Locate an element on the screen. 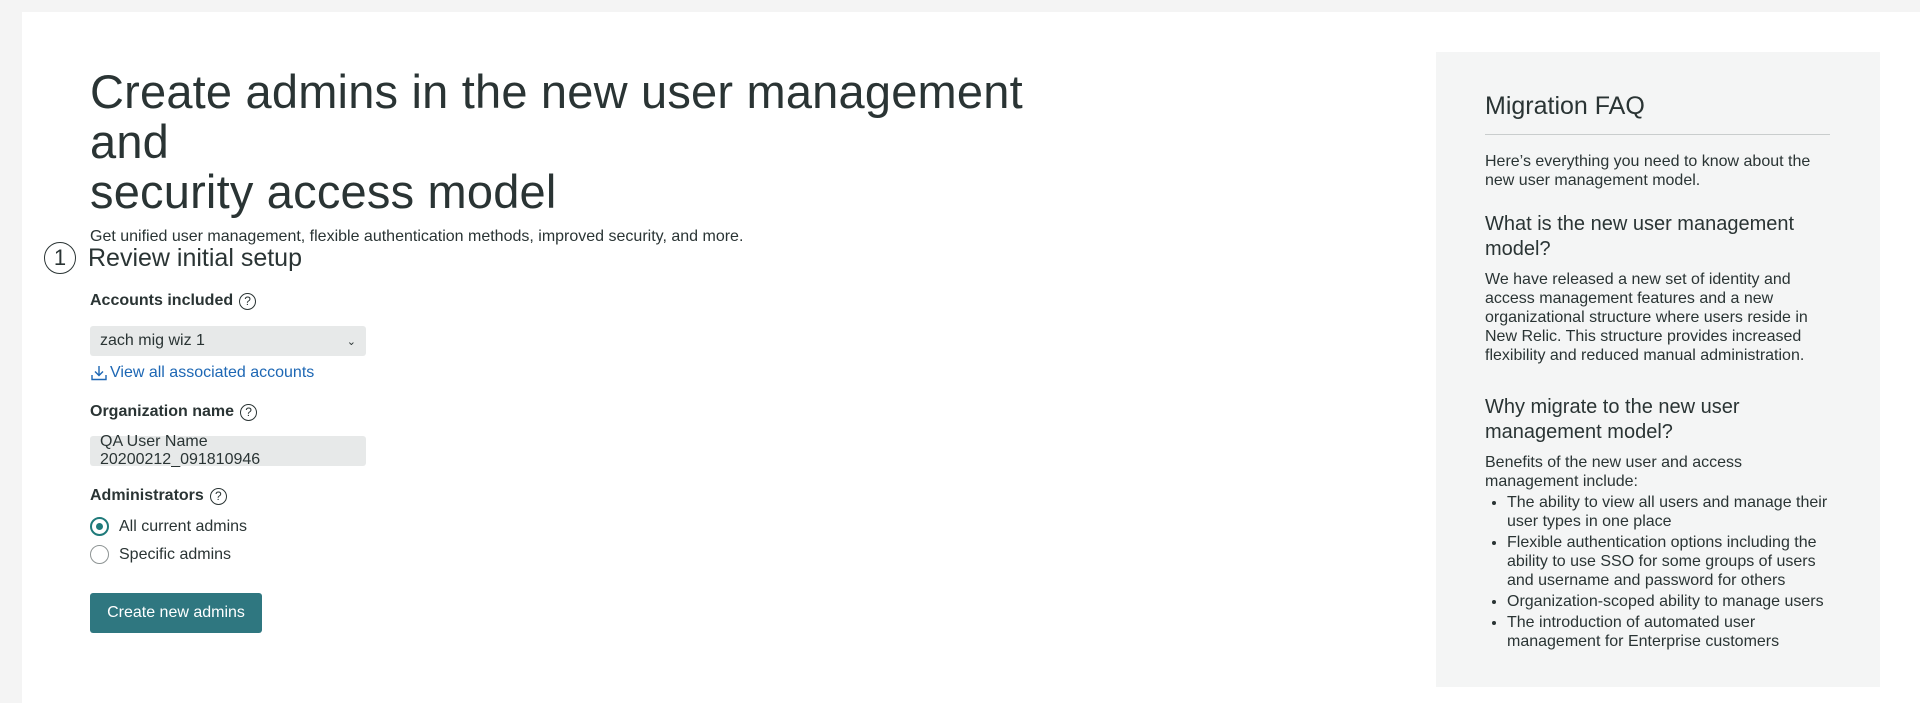  organization-name-input: QA User Name 20200212_091810946 is located at coordinates (228, 450).